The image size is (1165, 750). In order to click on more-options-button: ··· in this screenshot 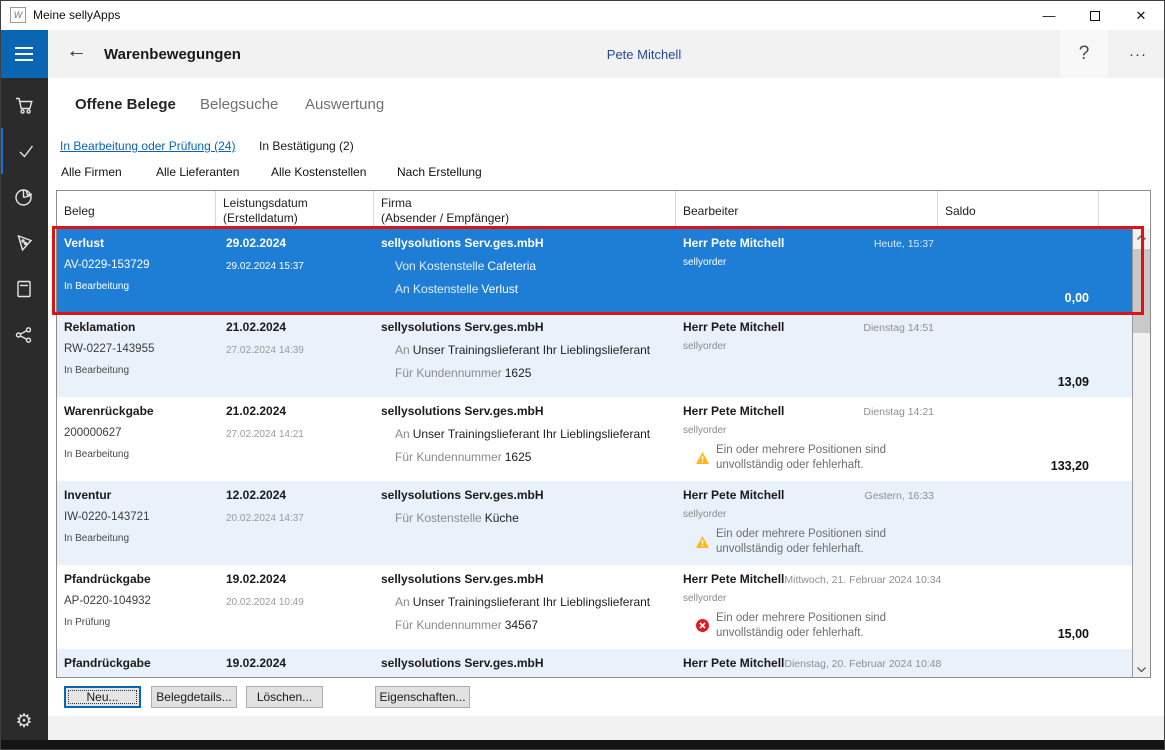, I will do `click(1138, 54)`.